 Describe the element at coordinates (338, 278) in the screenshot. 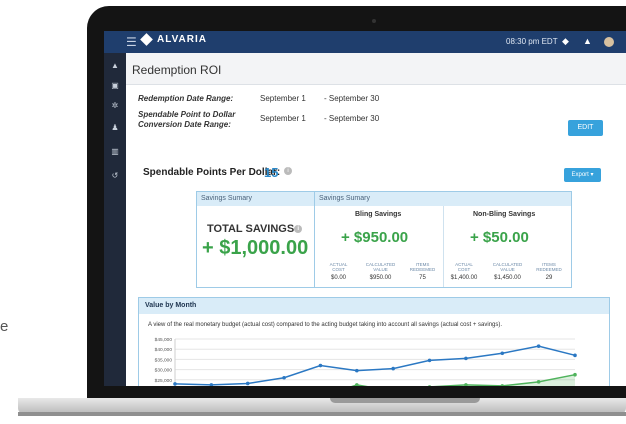

I see `bling-actual-cost-value: $0.00` at that location.